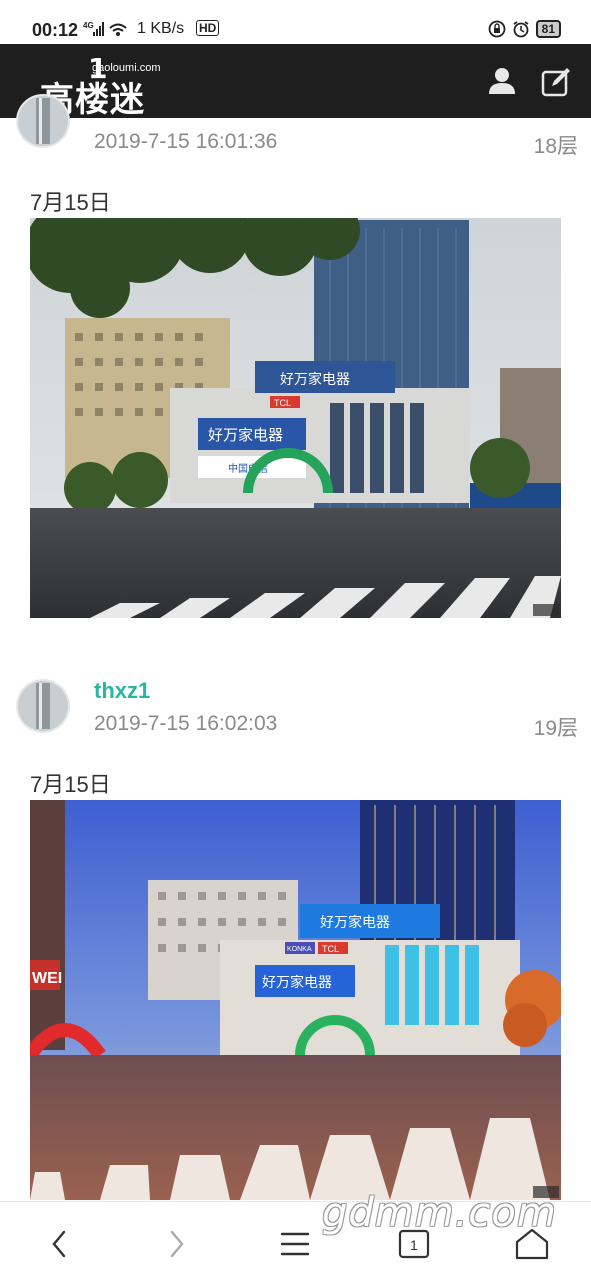  I want to click on network-speed: 1 KB/s, so click(161, 28).